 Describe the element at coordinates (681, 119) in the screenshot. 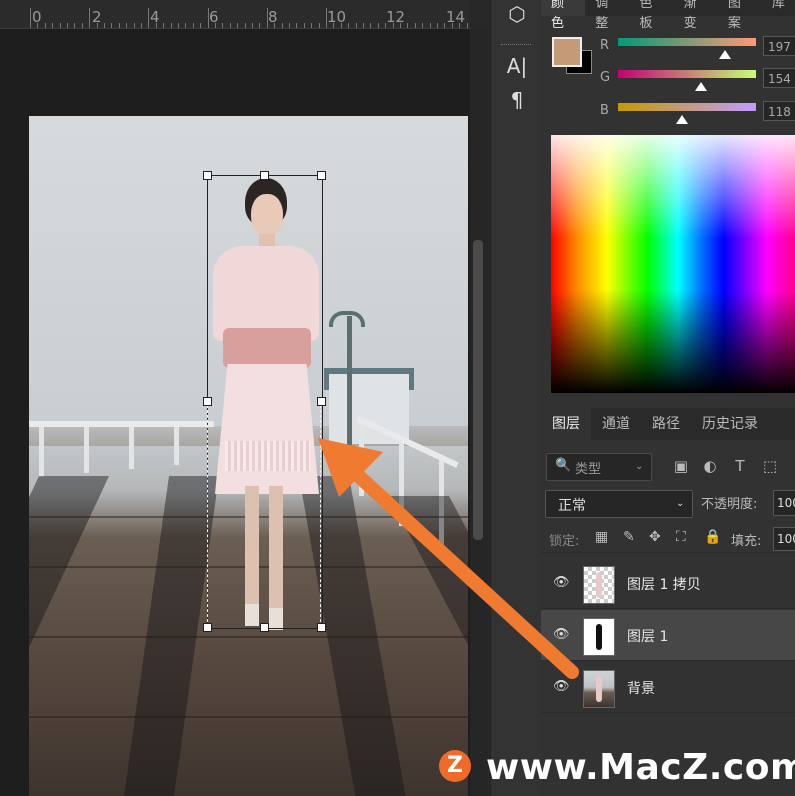

I see `channel-b-thumb` at that location.